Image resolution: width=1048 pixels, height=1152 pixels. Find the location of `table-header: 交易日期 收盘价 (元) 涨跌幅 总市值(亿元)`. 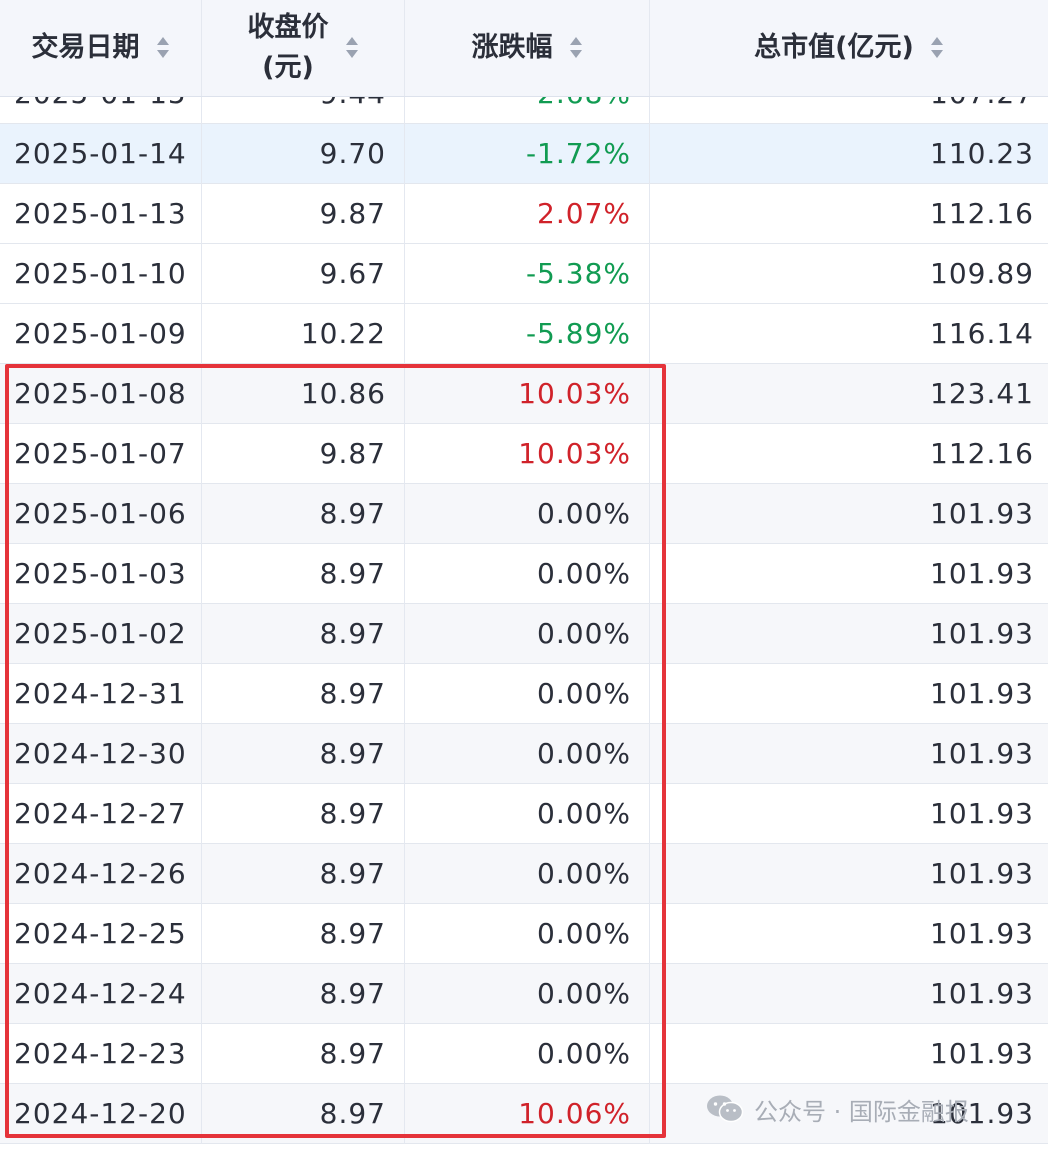

table-header: 交易日期 收盘价 (元) 涨跌幅 总市值(亿元) is located at coordinates (524, 48).